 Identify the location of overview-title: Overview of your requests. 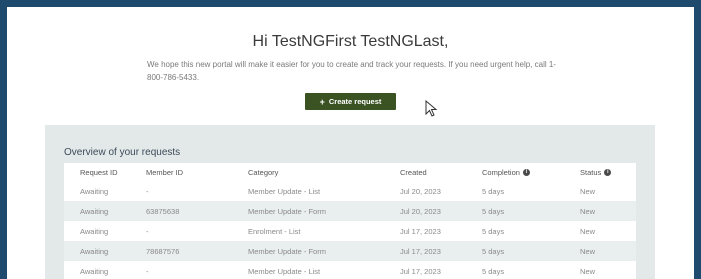
(122, 152).